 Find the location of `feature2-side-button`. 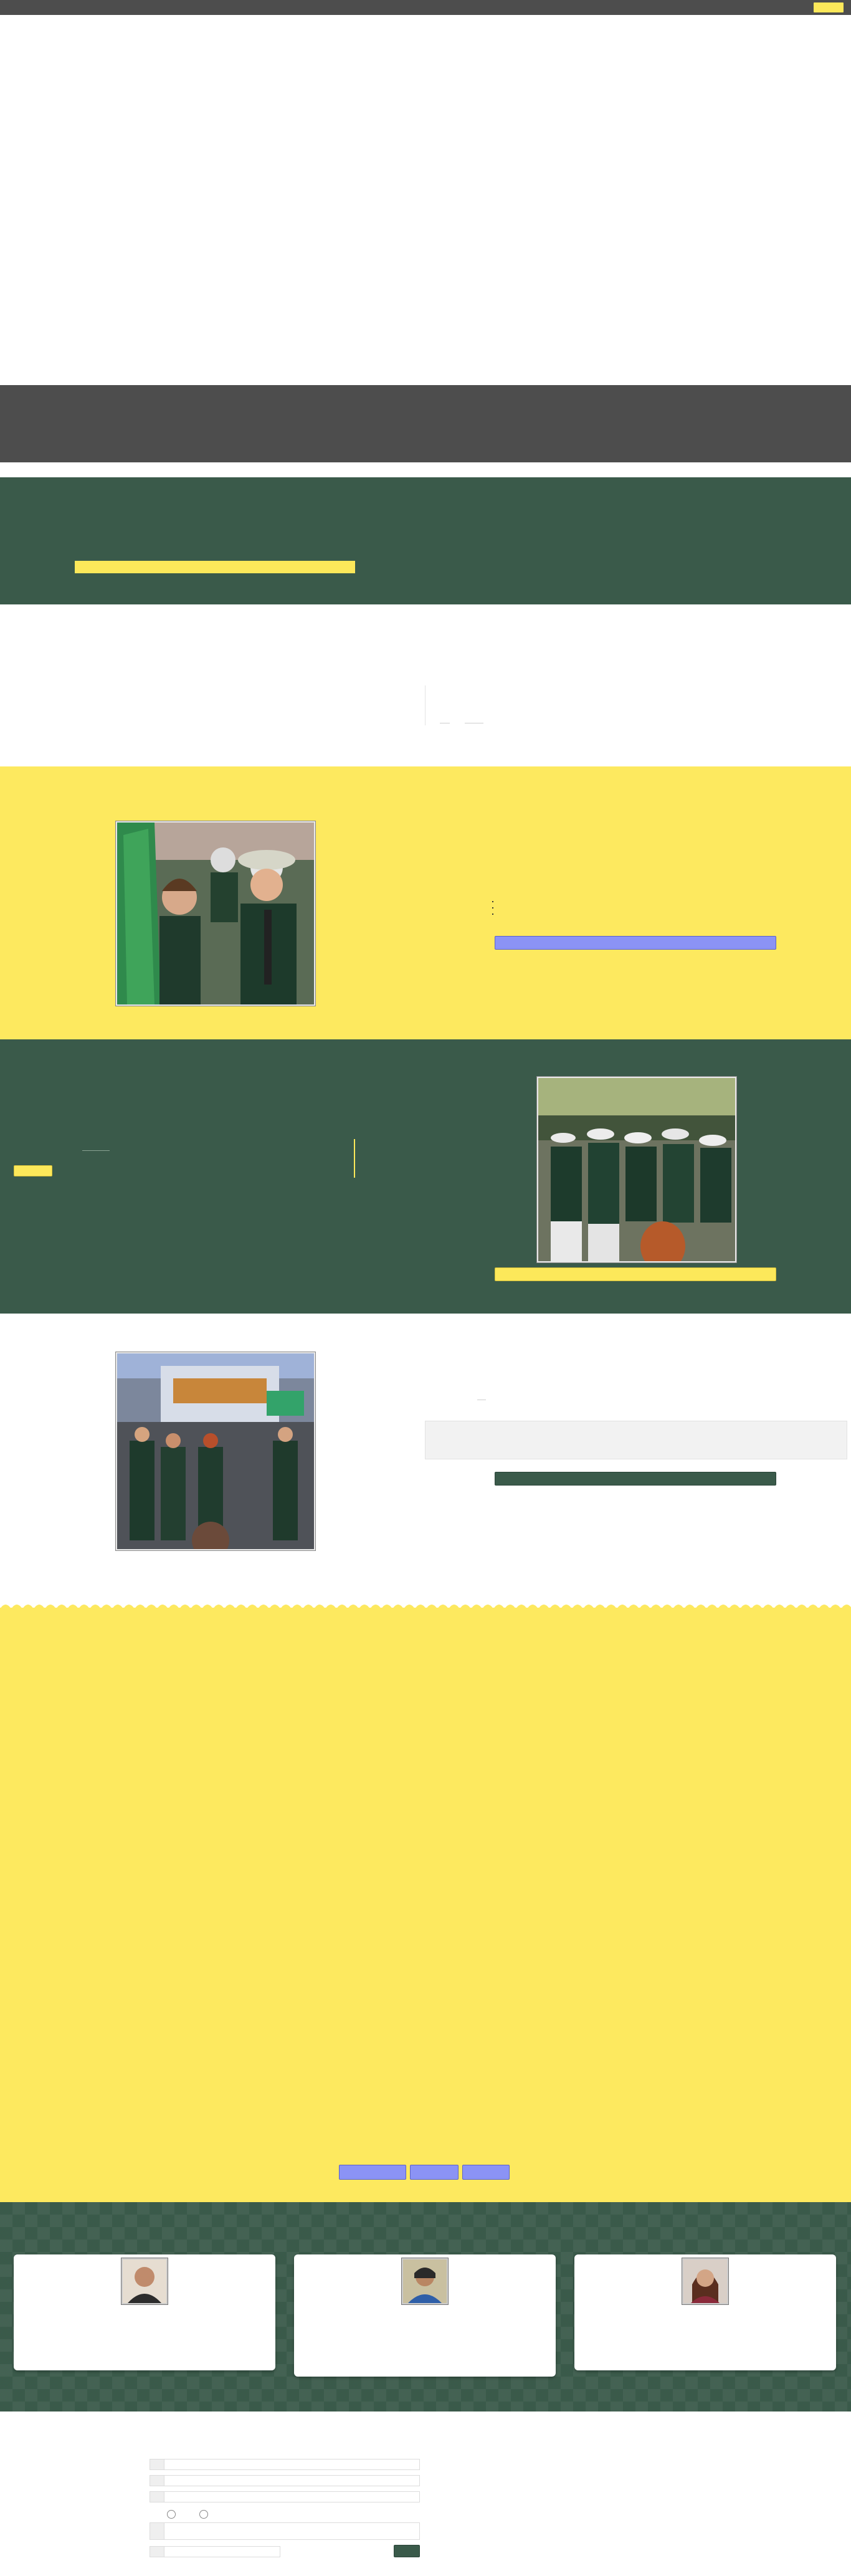

feature2-side-button is located at coordinates (33, 1170).